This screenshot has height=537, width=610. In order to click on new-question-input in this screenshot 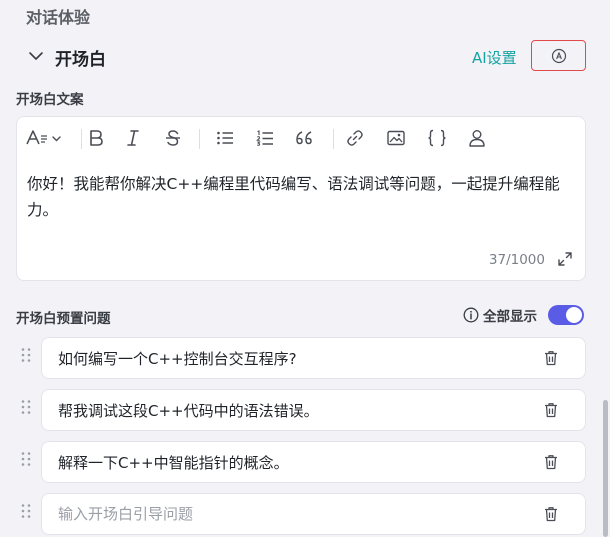, I will do `click(278, 514)`.